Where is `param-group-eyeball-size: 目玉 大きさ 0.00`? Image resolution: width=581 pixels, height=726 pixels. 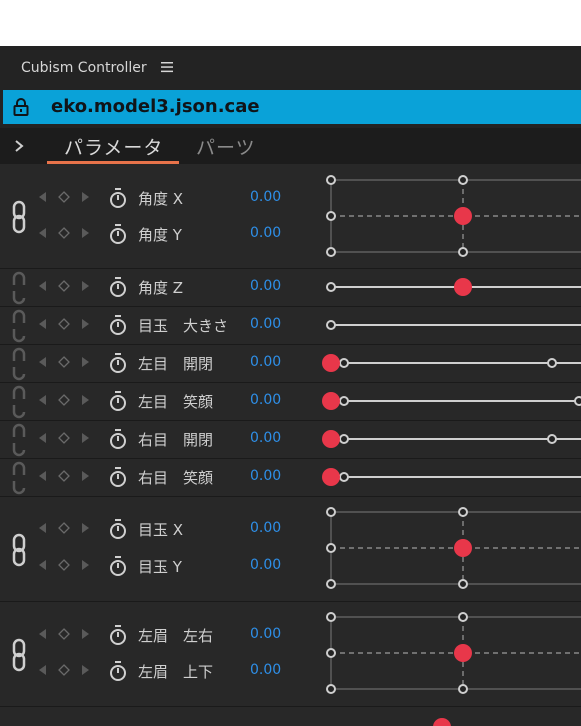
param-group-eyeball-size: 目玉 大きさ 0.00 is located at coordinates (290, 326).